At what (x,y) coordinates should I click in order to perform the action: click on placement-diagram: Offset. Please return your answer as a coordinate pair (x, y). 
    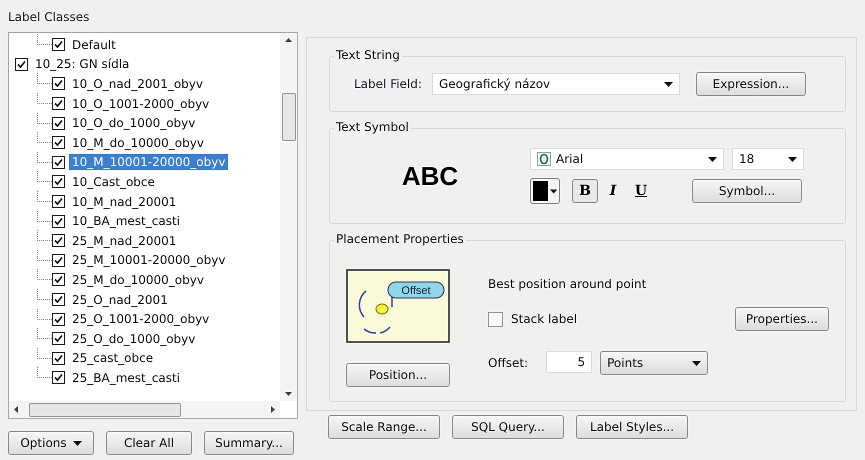
    Looking at the image, I should click on (398, 306).